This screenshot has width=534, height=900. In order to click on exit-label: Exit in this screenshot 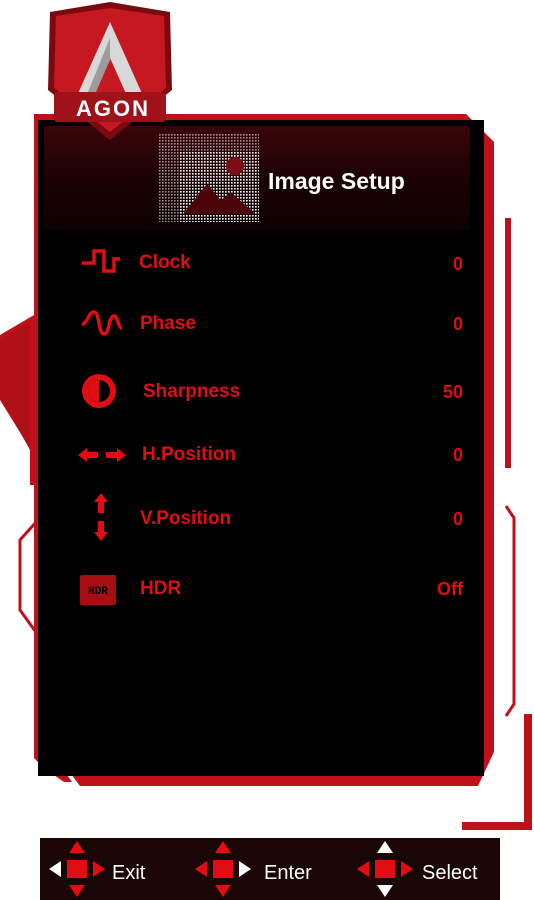, I will do `click(129, 873)`.